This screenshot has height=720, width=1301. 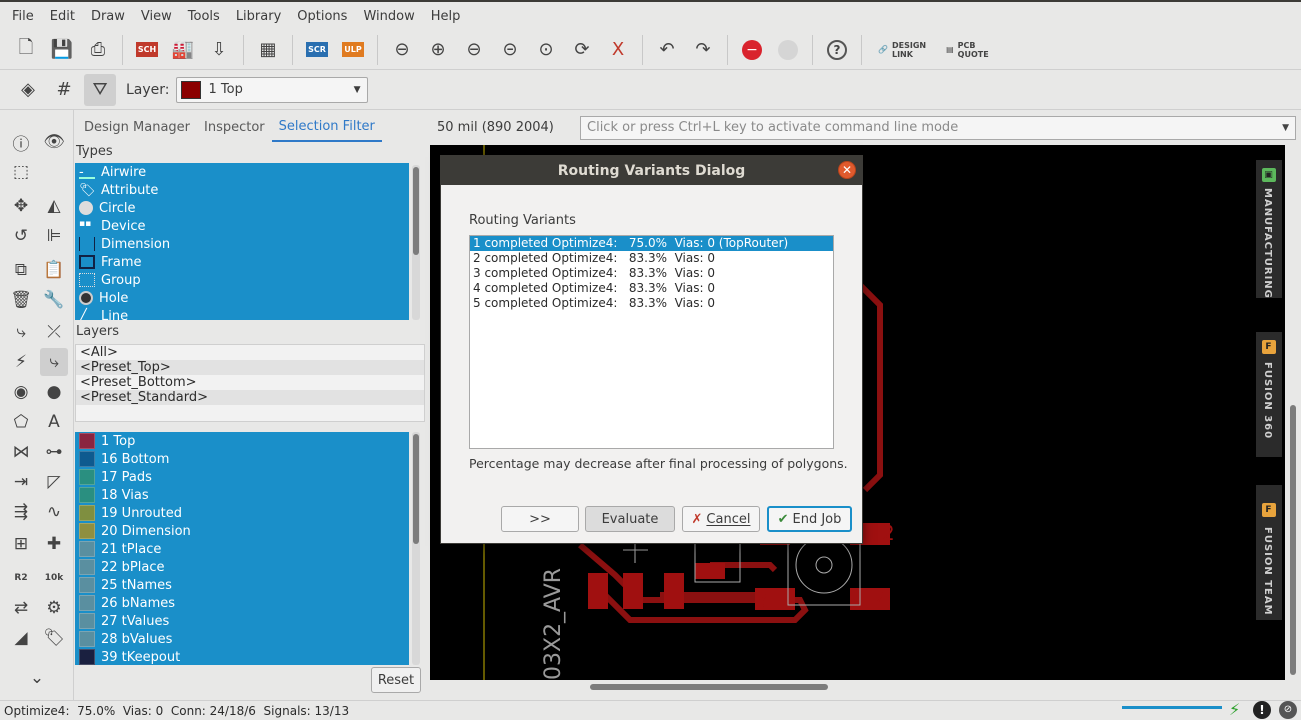 What do you see at coordinates (242, 567) in the screenshot?
I see `layer-item: 22 bPlace` at bounding box center [242, 567].